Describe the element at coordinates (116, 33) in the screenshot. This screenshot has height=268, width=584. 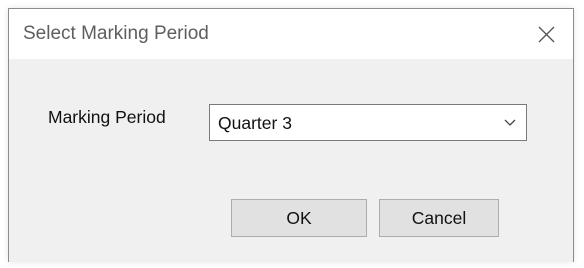
I see `dialog-title: Select Marking Period` at that location.